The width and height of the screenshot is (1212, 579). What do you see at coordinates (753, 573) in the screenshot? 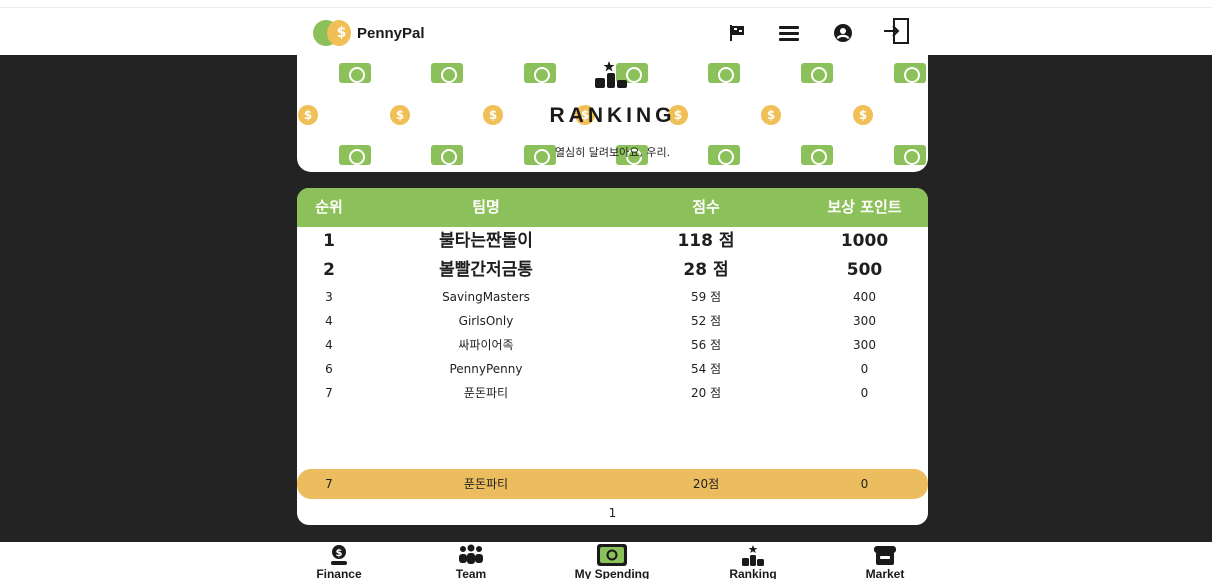
I see `nav-label: Ranking` at bounding box center [753, 573].